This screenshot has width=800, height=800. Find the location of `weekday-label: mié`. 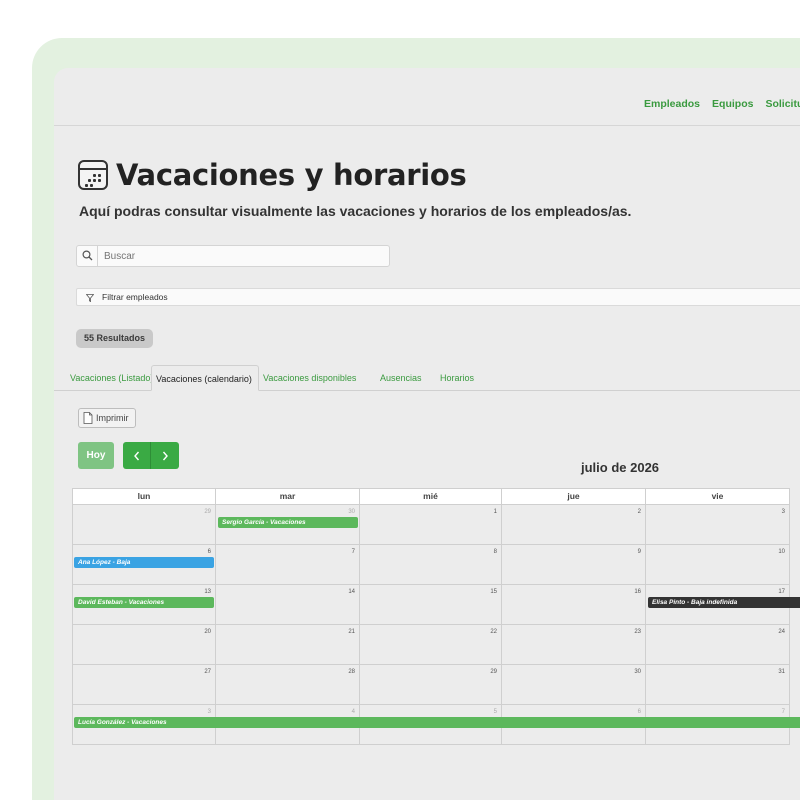

weekday-label: mié is located at coordinates (431, 496).